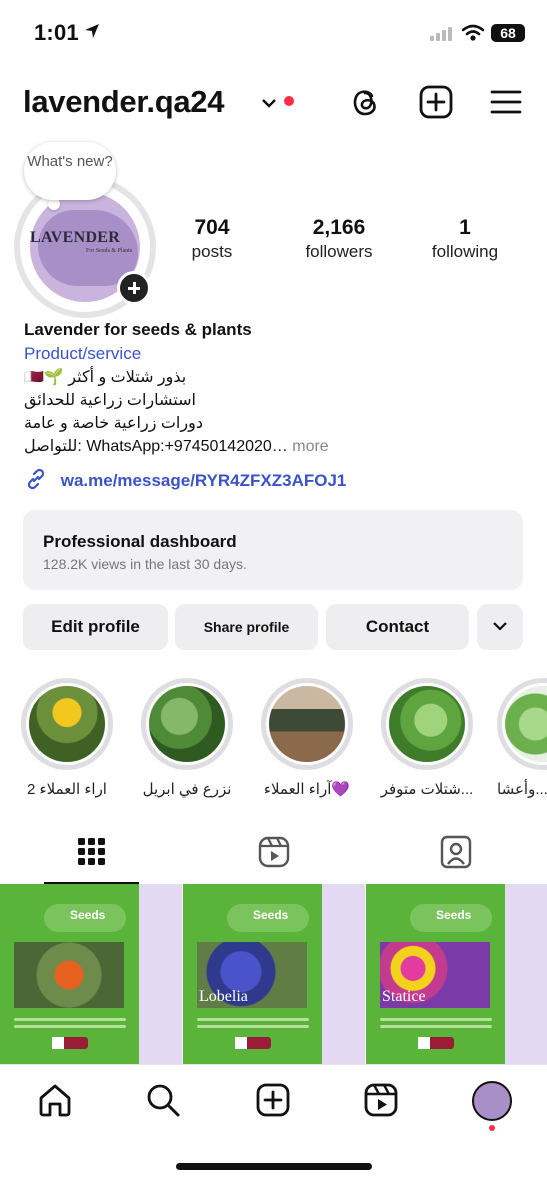  What do you see at coordinates (36, 481) in the screenshot?
I see `link-icon` at bounding box center [36, 481].